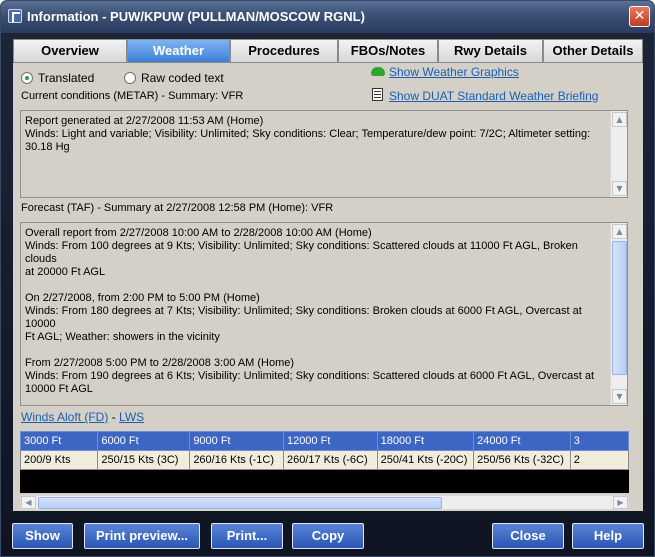 Image resolution: width=655 pixels, height=557 pixels. I want to click on close-button: Close, so click(528, 536).